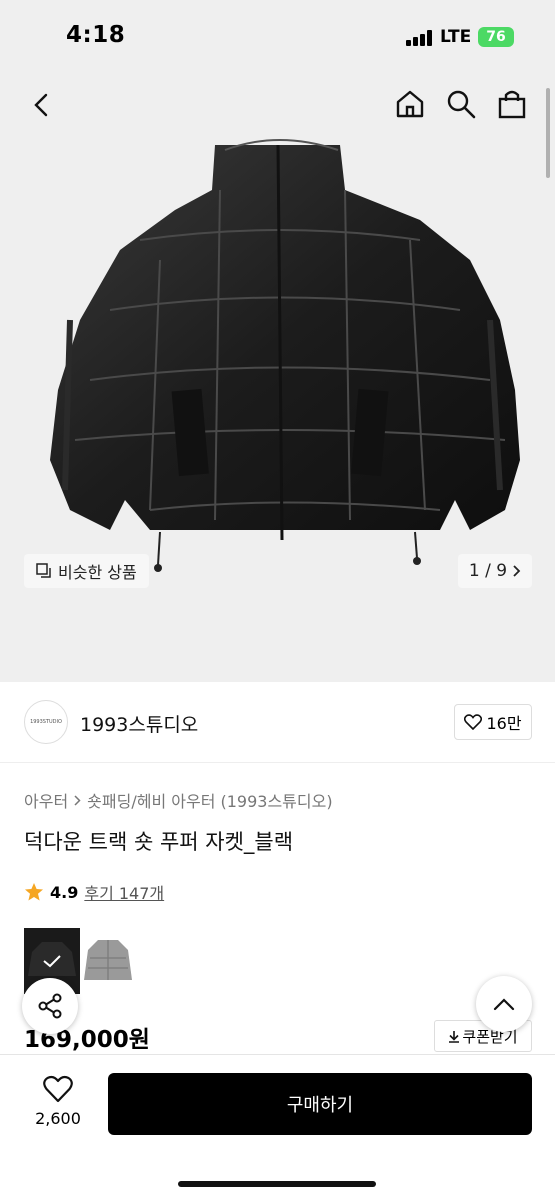  Describe the element at coordinates (46, 800) in the screenshot. I see `breadcrumb-level1: 아우터` at that location.